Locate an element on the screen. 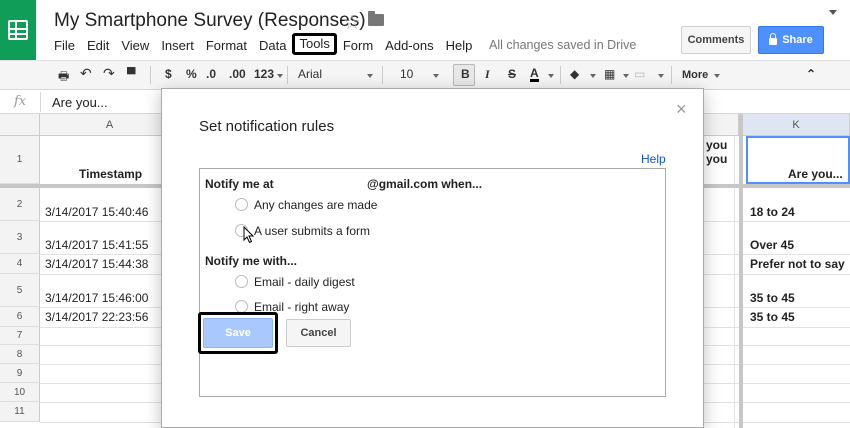 The height and width of the screenshot is (428, 850). cell-k6: 35 to 45 is located at coordinates (772, 317).